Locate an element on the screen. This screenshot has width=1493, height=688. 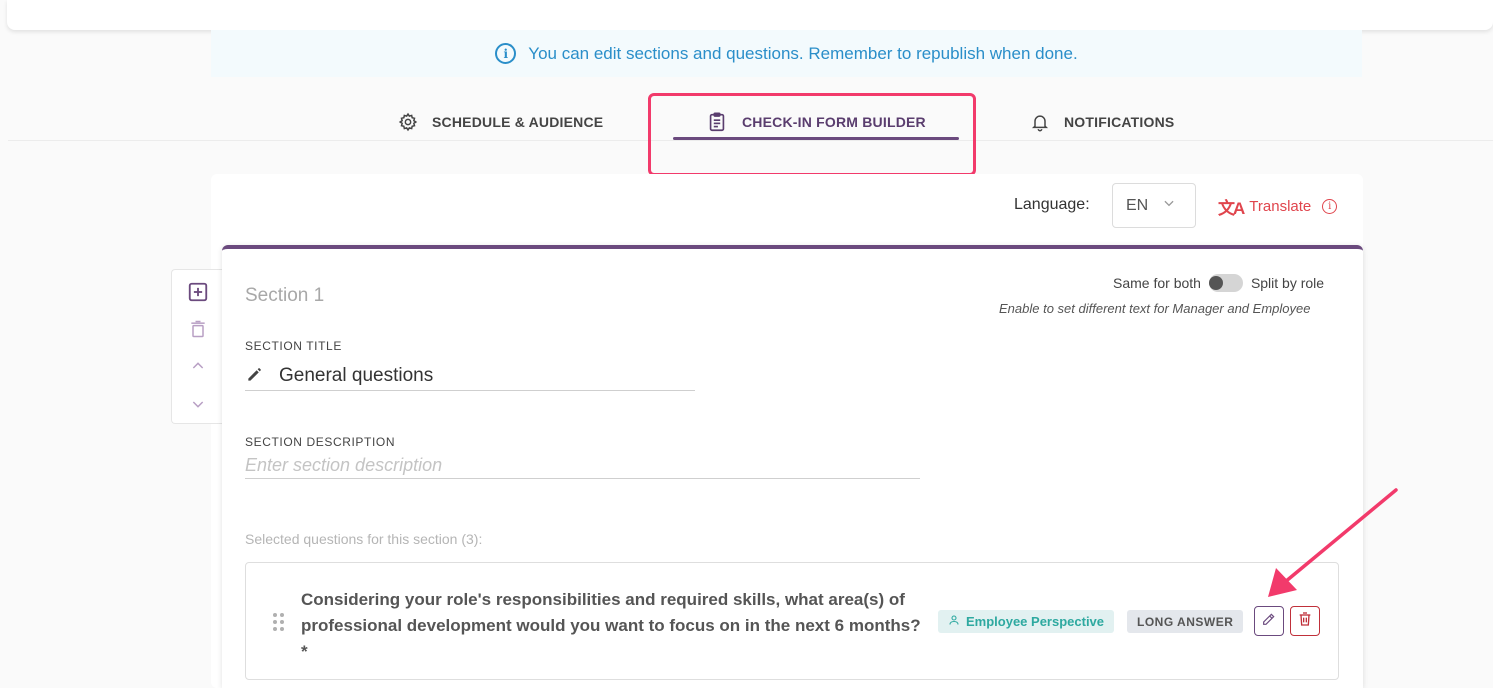
split-by-role-toggle is located at coordinates (1225, 283).